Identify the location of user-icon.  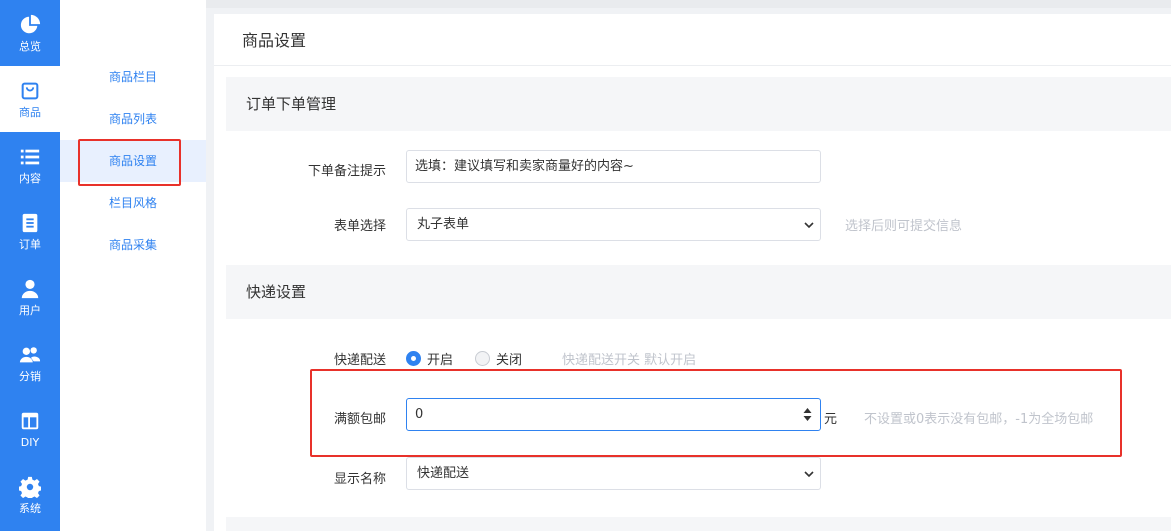
(30, 288).